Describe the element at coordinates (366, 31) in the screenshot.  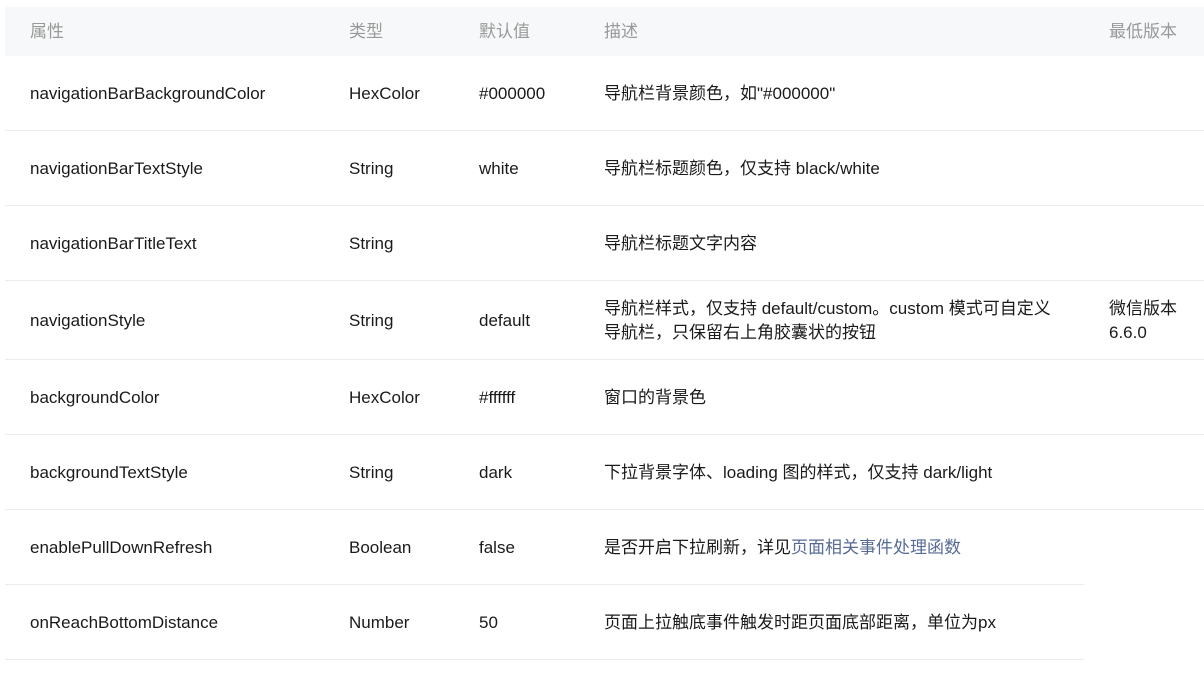
I see `header-type: 类型` at that location.